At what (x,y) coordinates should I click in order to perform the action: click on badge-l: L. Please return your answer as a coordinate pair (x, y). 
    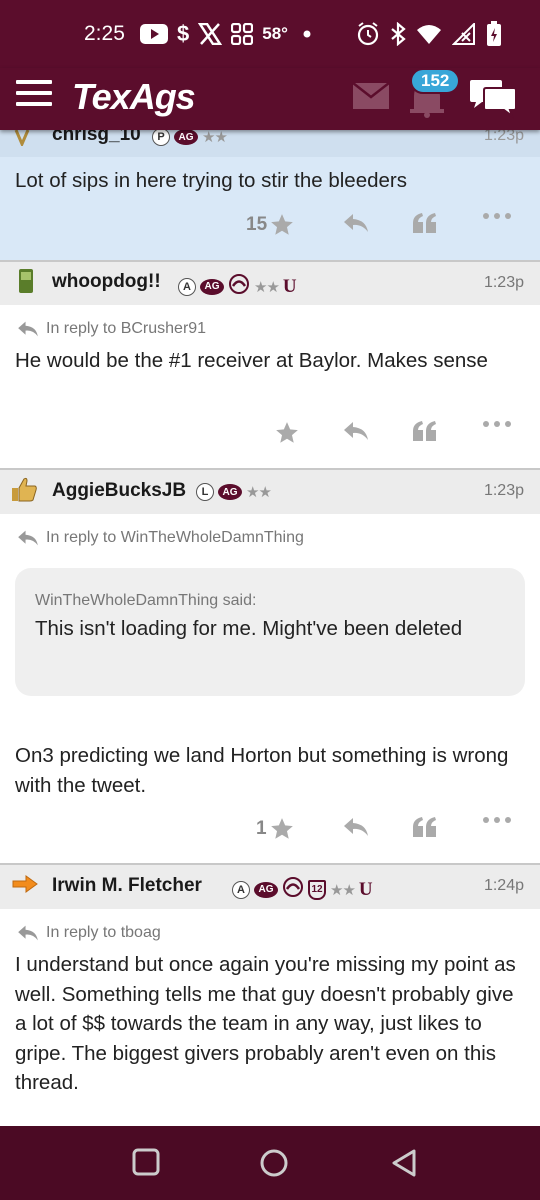
    Looking at the image, I should click on (205, 492).